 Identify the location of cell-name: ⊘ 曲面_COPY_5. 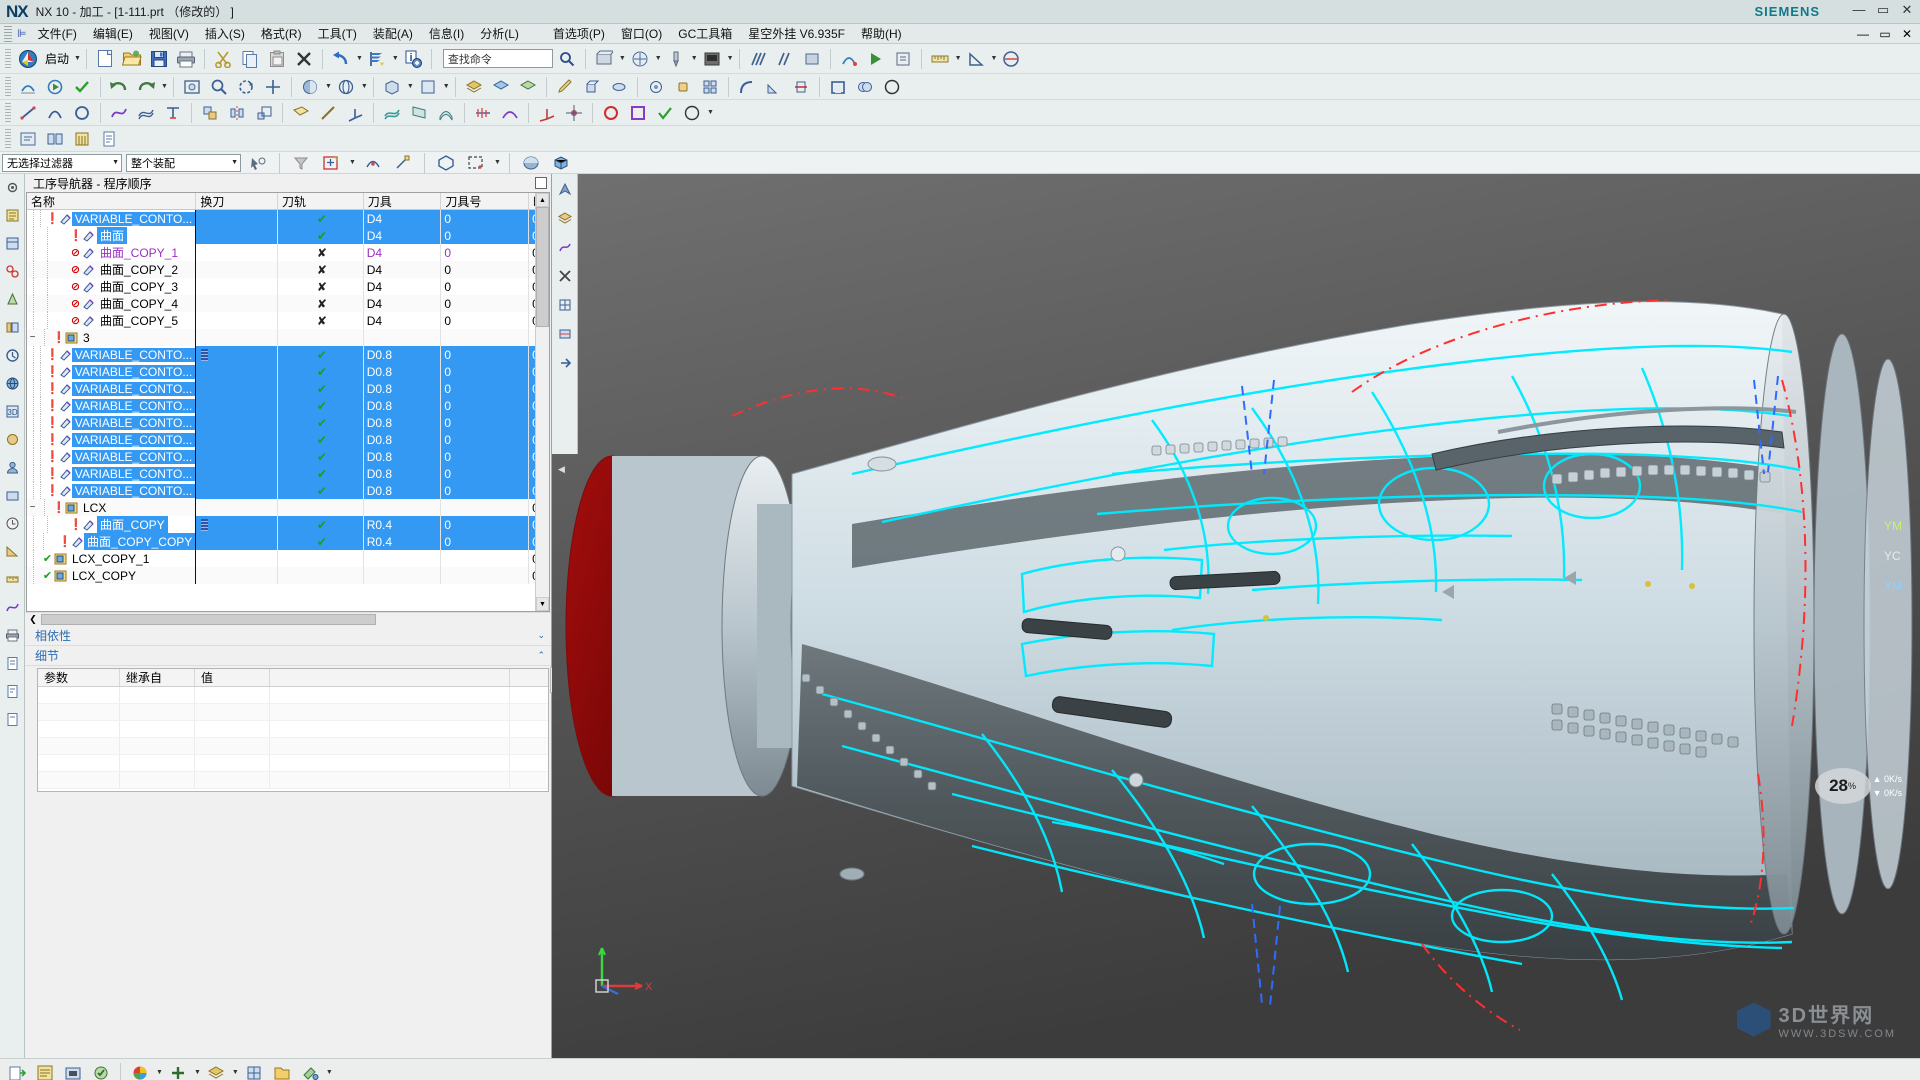
(112, 320).